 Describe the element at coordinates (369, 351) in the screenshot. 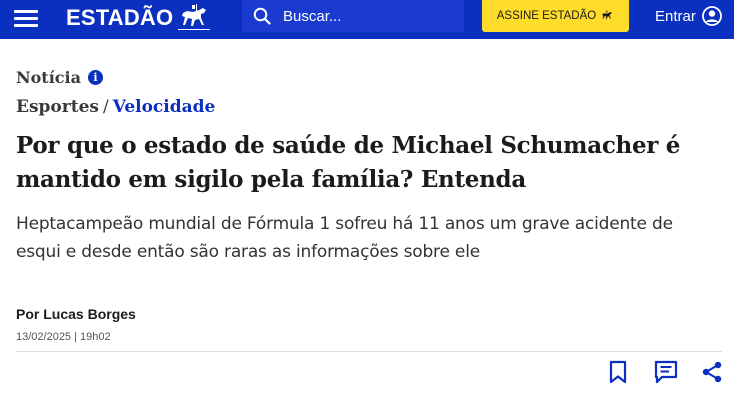

I see `divider` at that location.